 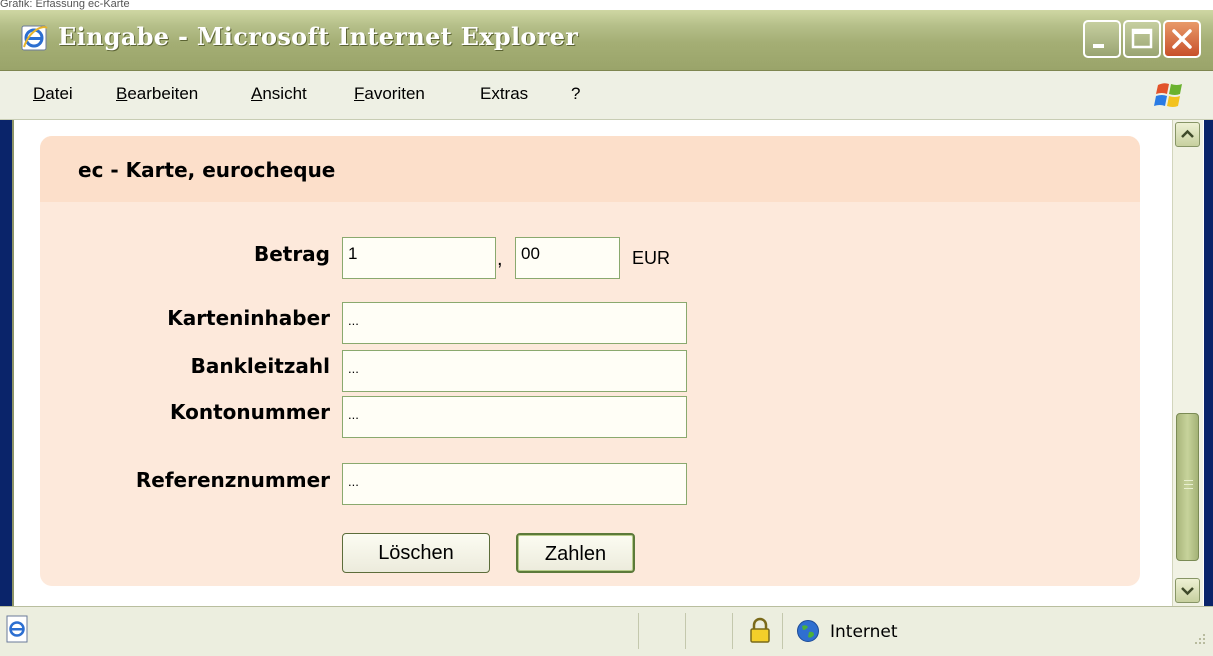 I want to click on bank-code-label: Bankleitzahl, so click(x=260, y=366).